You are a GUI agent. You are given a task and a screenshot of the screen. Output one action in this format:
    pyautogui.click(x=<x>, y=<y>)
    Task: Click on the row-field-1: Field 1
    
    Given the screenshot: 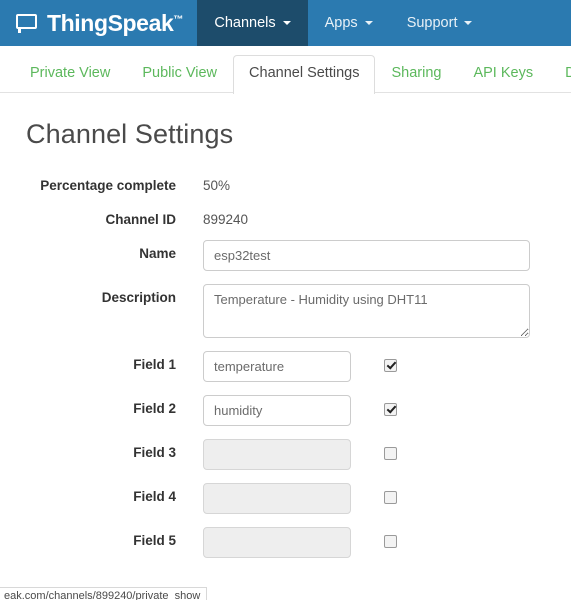 What is the action you would take?
    pyautogui.click(x=285, y=366)
    